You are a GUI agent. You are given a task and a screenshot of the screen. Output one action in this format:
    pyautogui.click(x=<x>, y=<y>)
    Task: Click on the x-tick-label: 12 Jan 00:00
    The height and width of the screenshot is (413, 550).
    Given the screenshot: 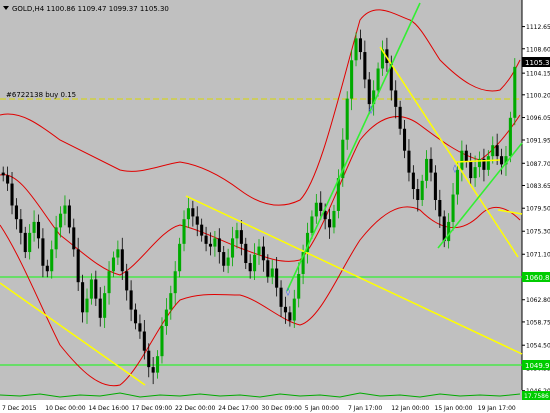 What is the action you would take?
    pyautogui.click(x=410, y=408)
    